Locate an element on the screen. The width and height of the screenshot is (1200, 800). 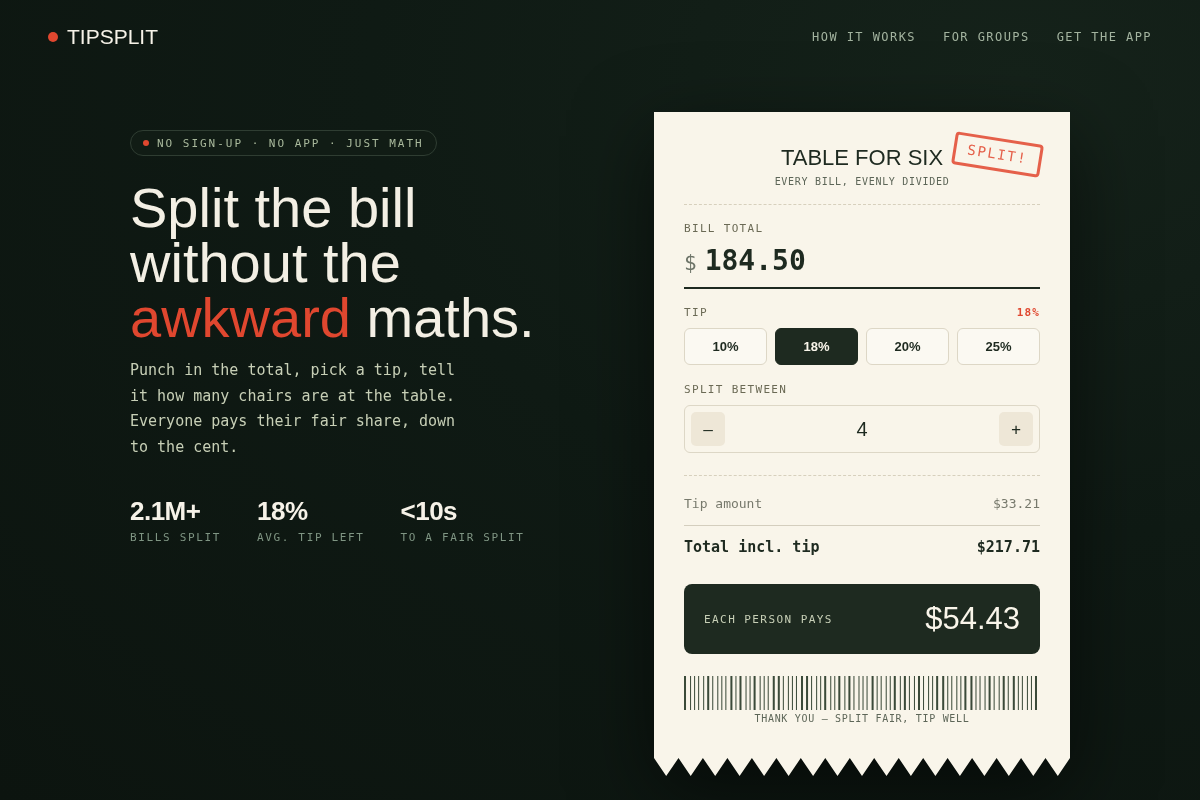
increment-button: + is located at coordinates (1016, 429).